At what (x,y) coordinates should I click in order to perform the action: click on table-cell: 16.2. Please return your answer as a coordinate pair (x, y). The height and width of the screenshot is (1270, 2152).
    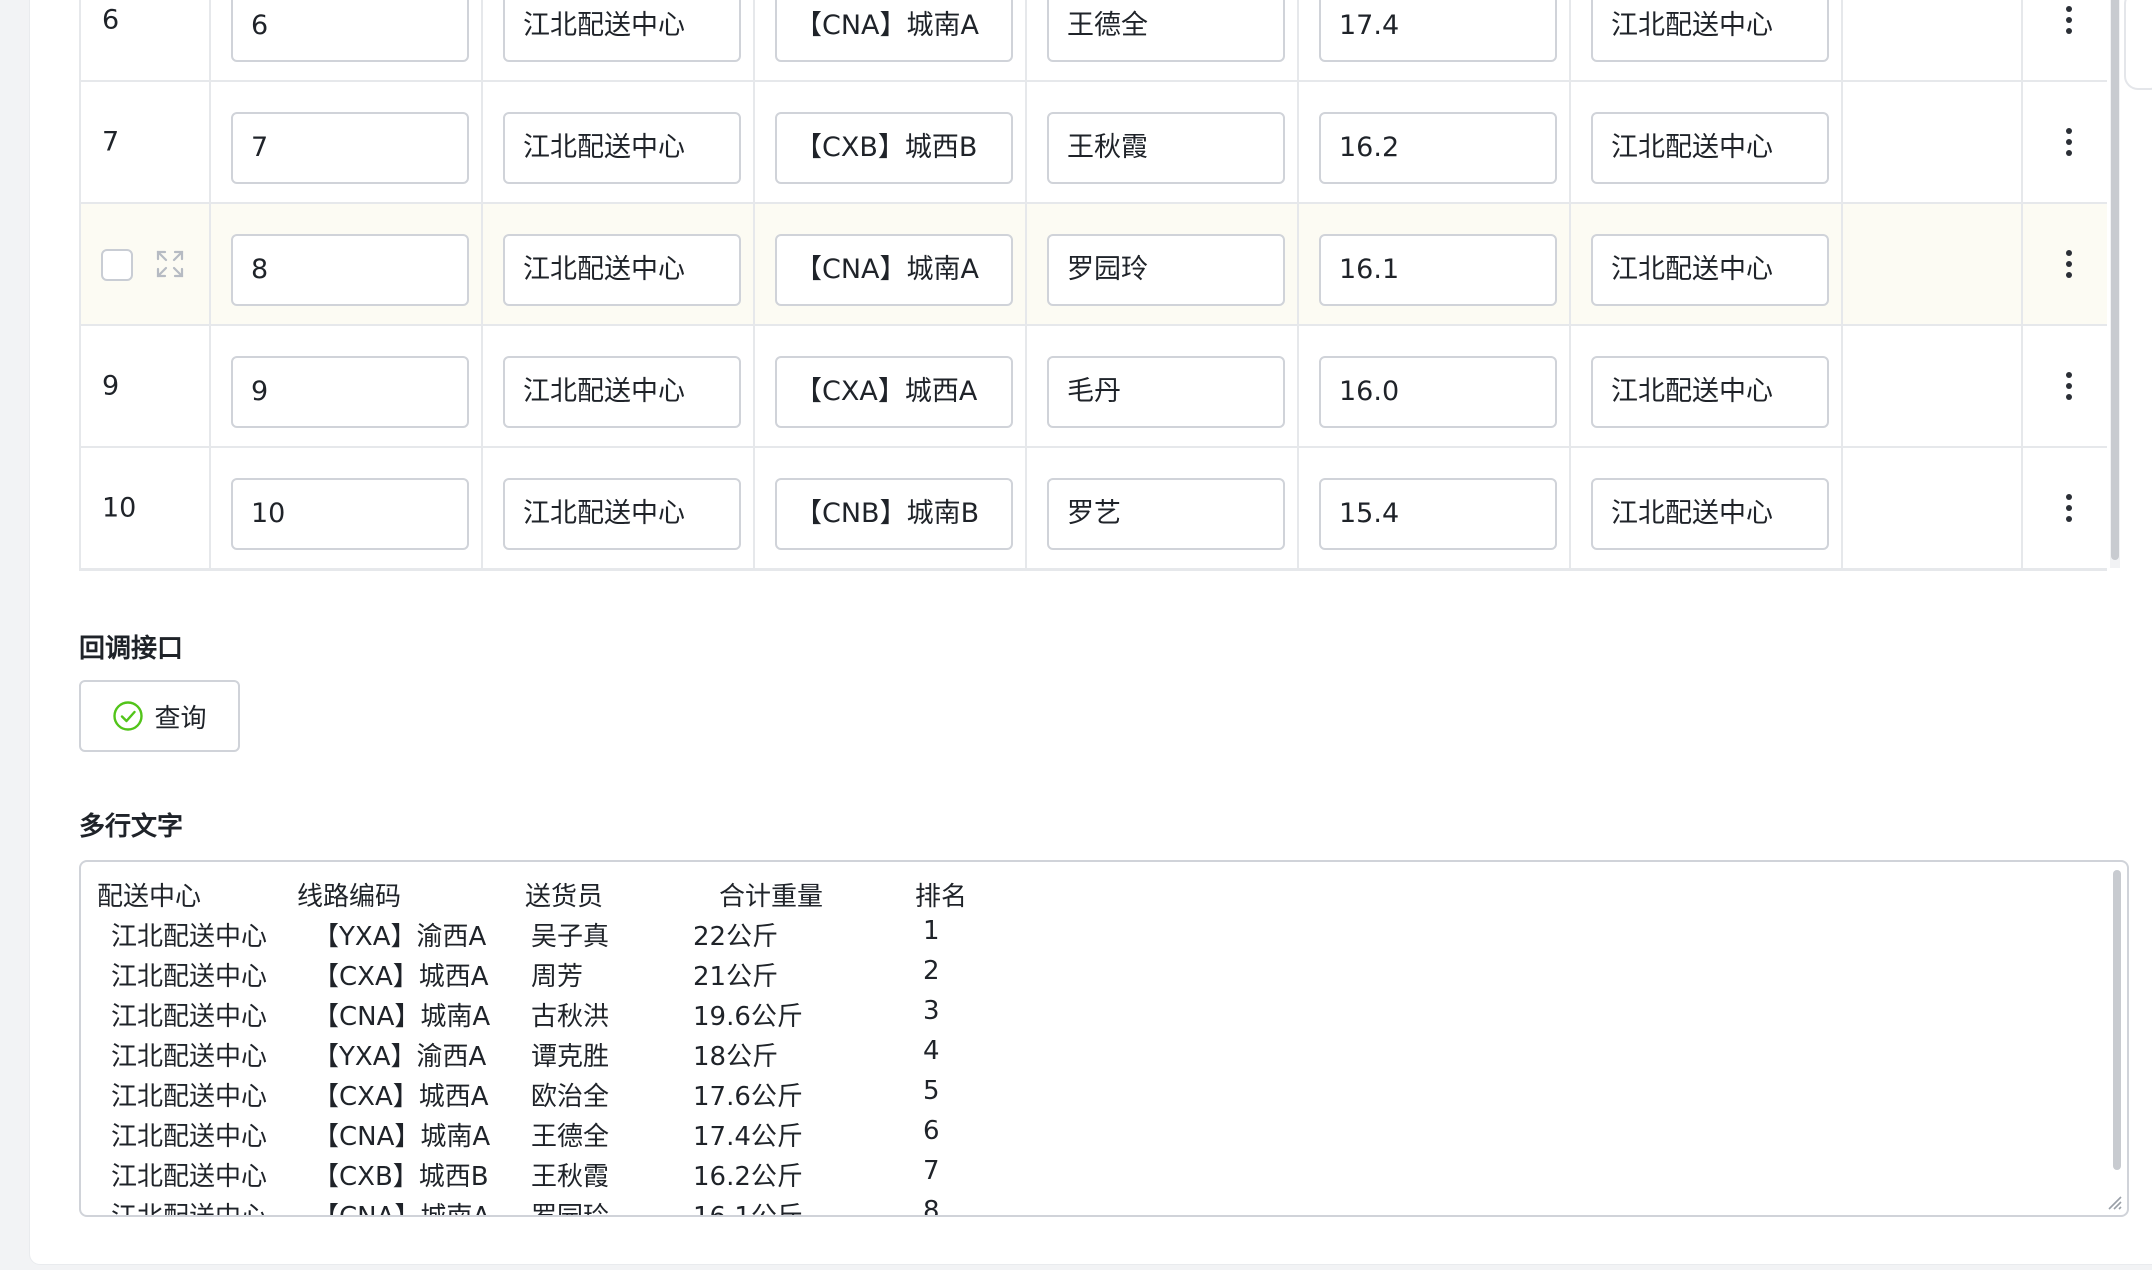
    Looking at the image, I should click on (1435, 142).